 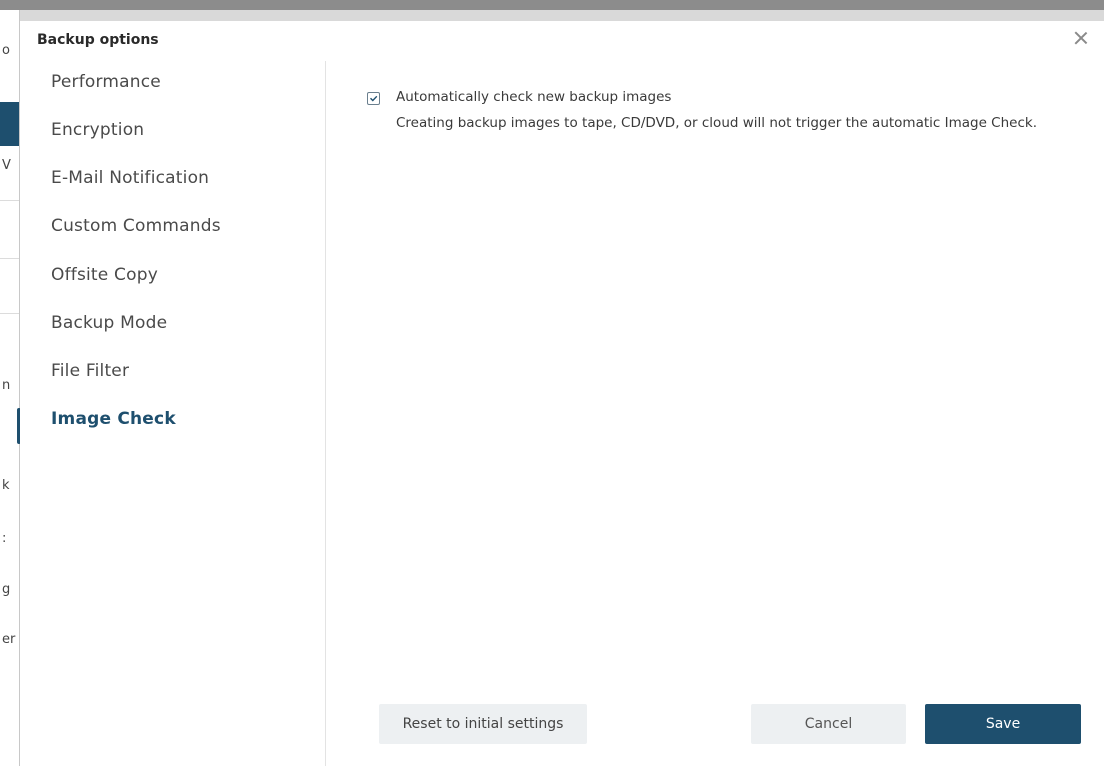 What do you see at coordinates (552, 5) in the screenshot?
I see `background-app-top-bar` at bounding box center [552, 5].